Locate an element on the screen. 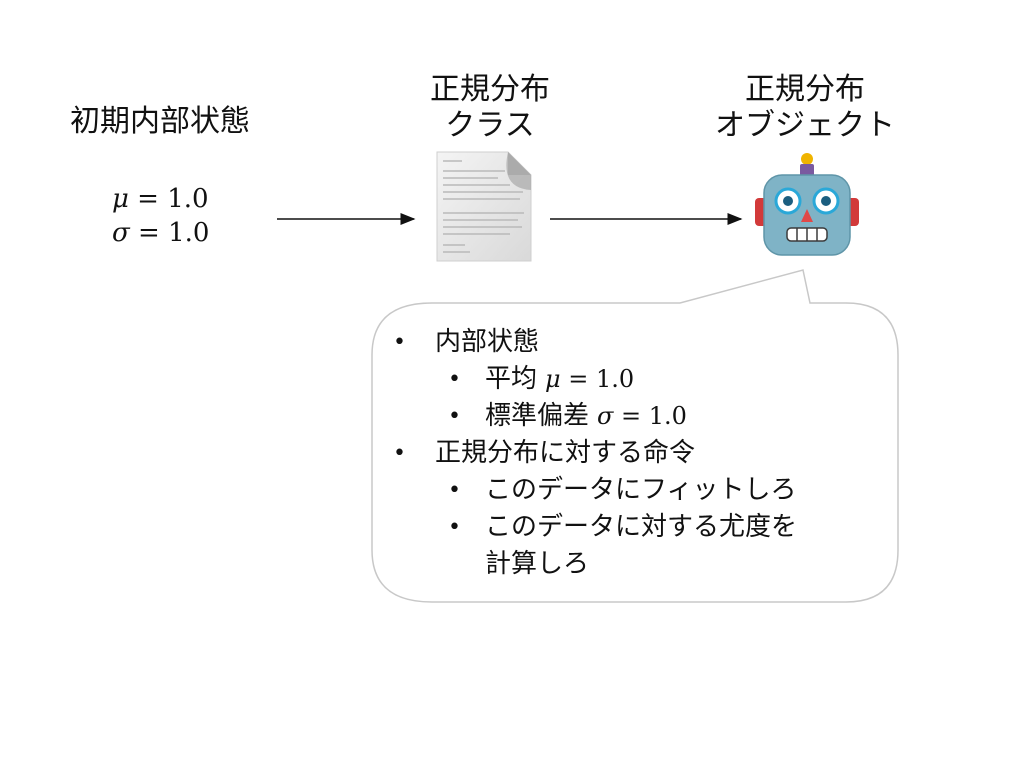 This screenshot has width=1024, height=768. list-item: • 正規分布に対する命令 is located at coordinates (544, 453).